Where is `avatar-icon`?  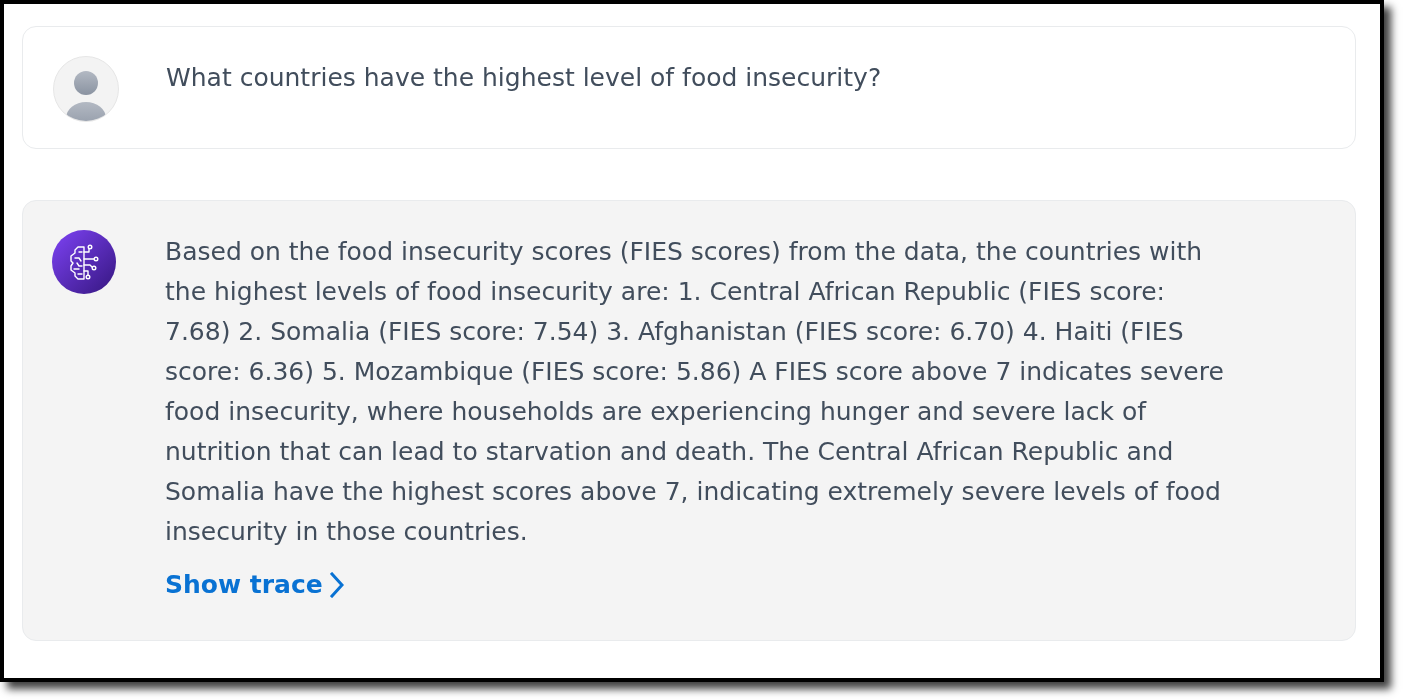 avatar-icon is located at coordinates (86, 89).